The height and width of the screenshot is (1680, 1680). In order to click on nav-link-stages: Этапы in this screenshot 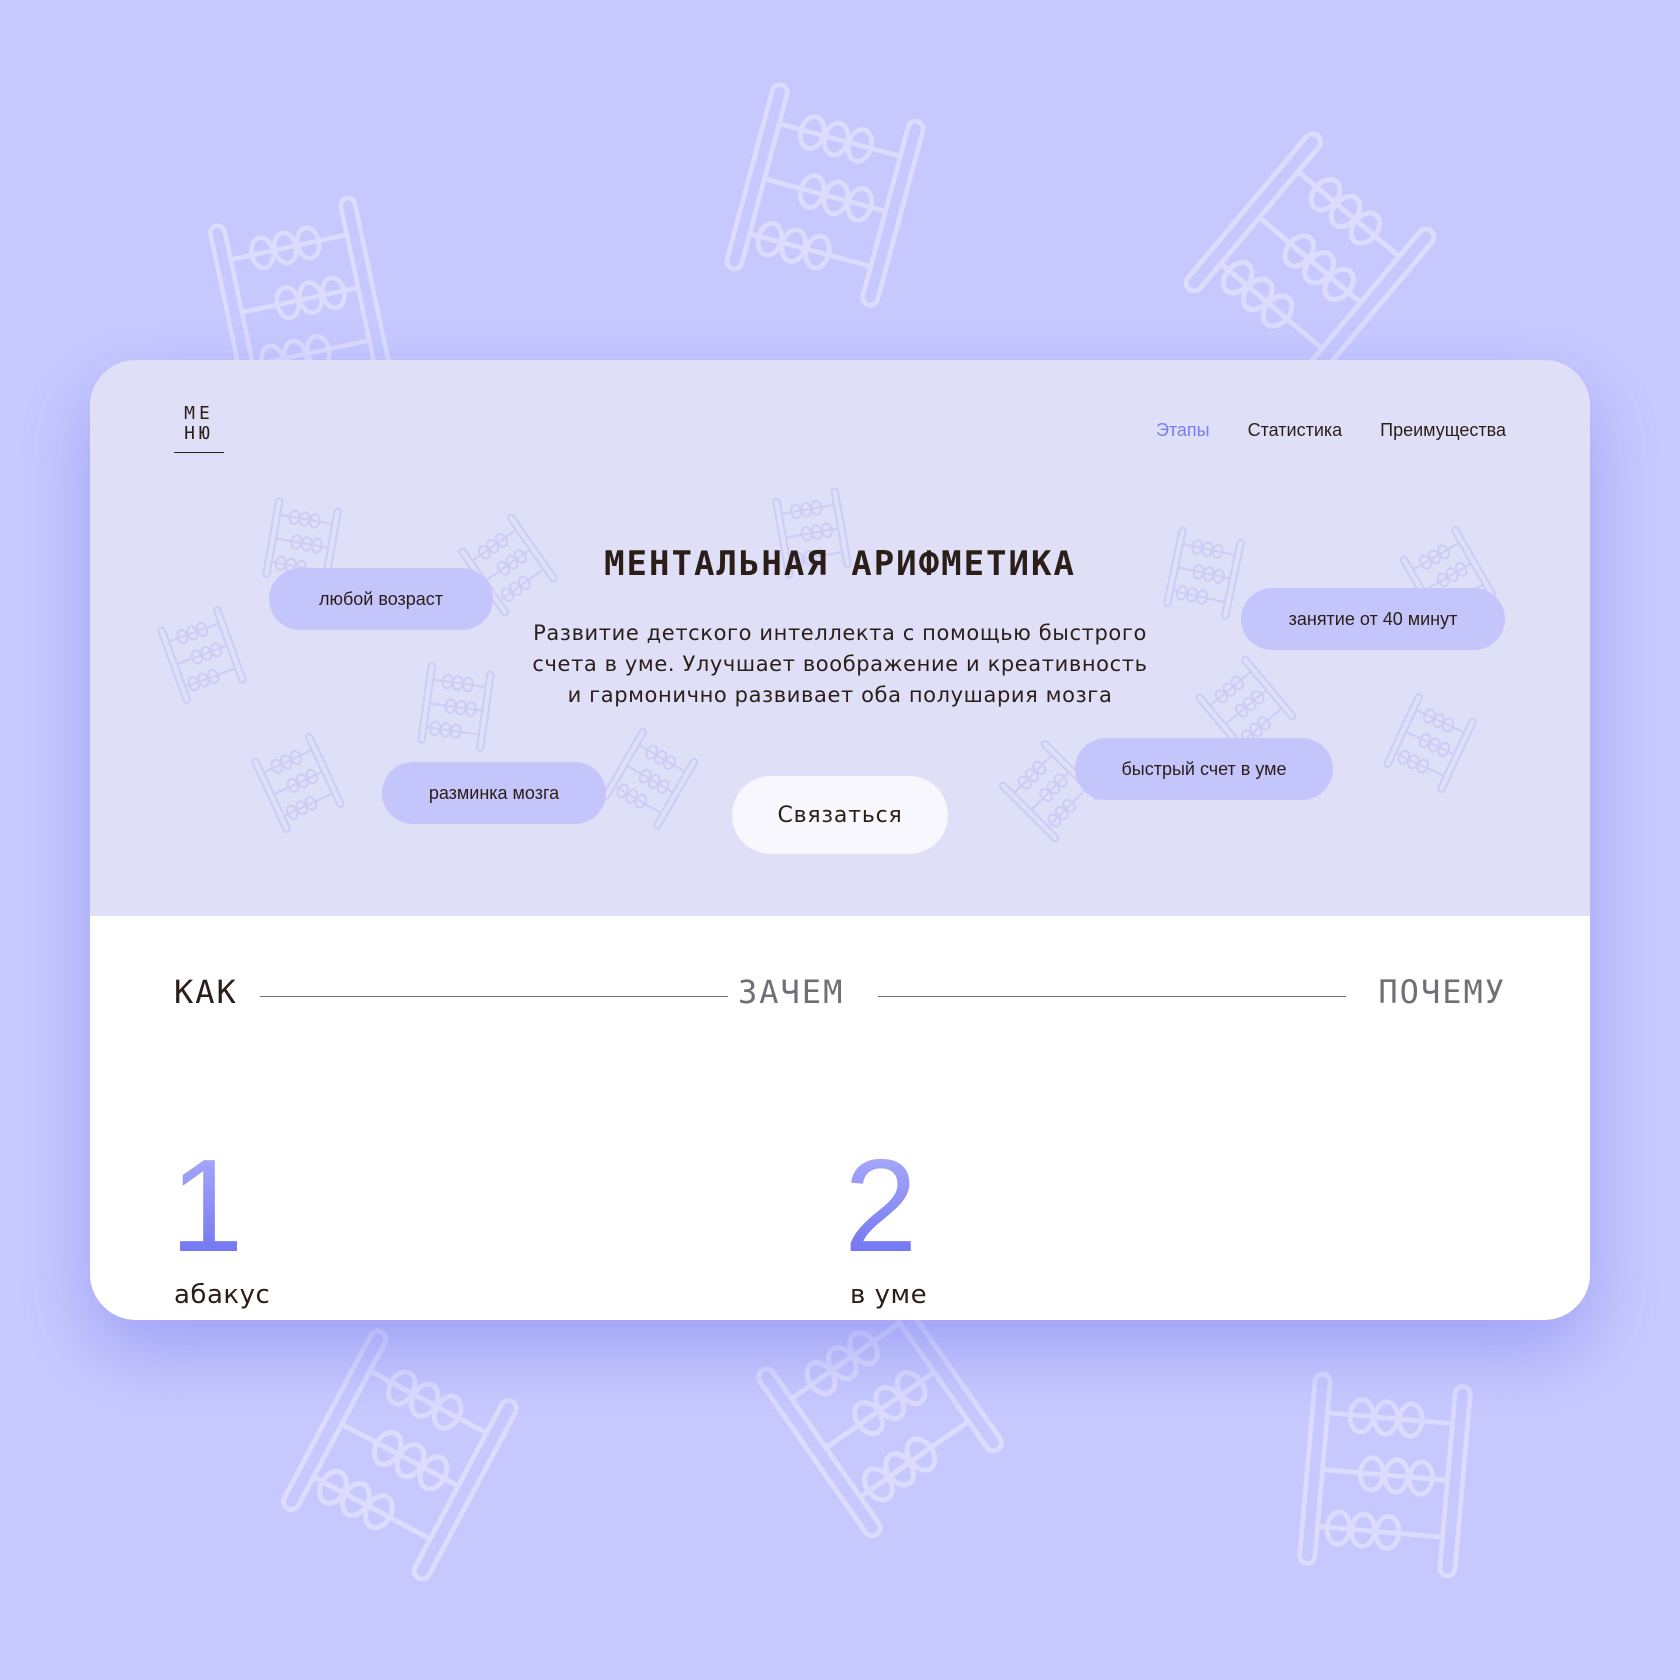, I will do `click(1183, 430)`.